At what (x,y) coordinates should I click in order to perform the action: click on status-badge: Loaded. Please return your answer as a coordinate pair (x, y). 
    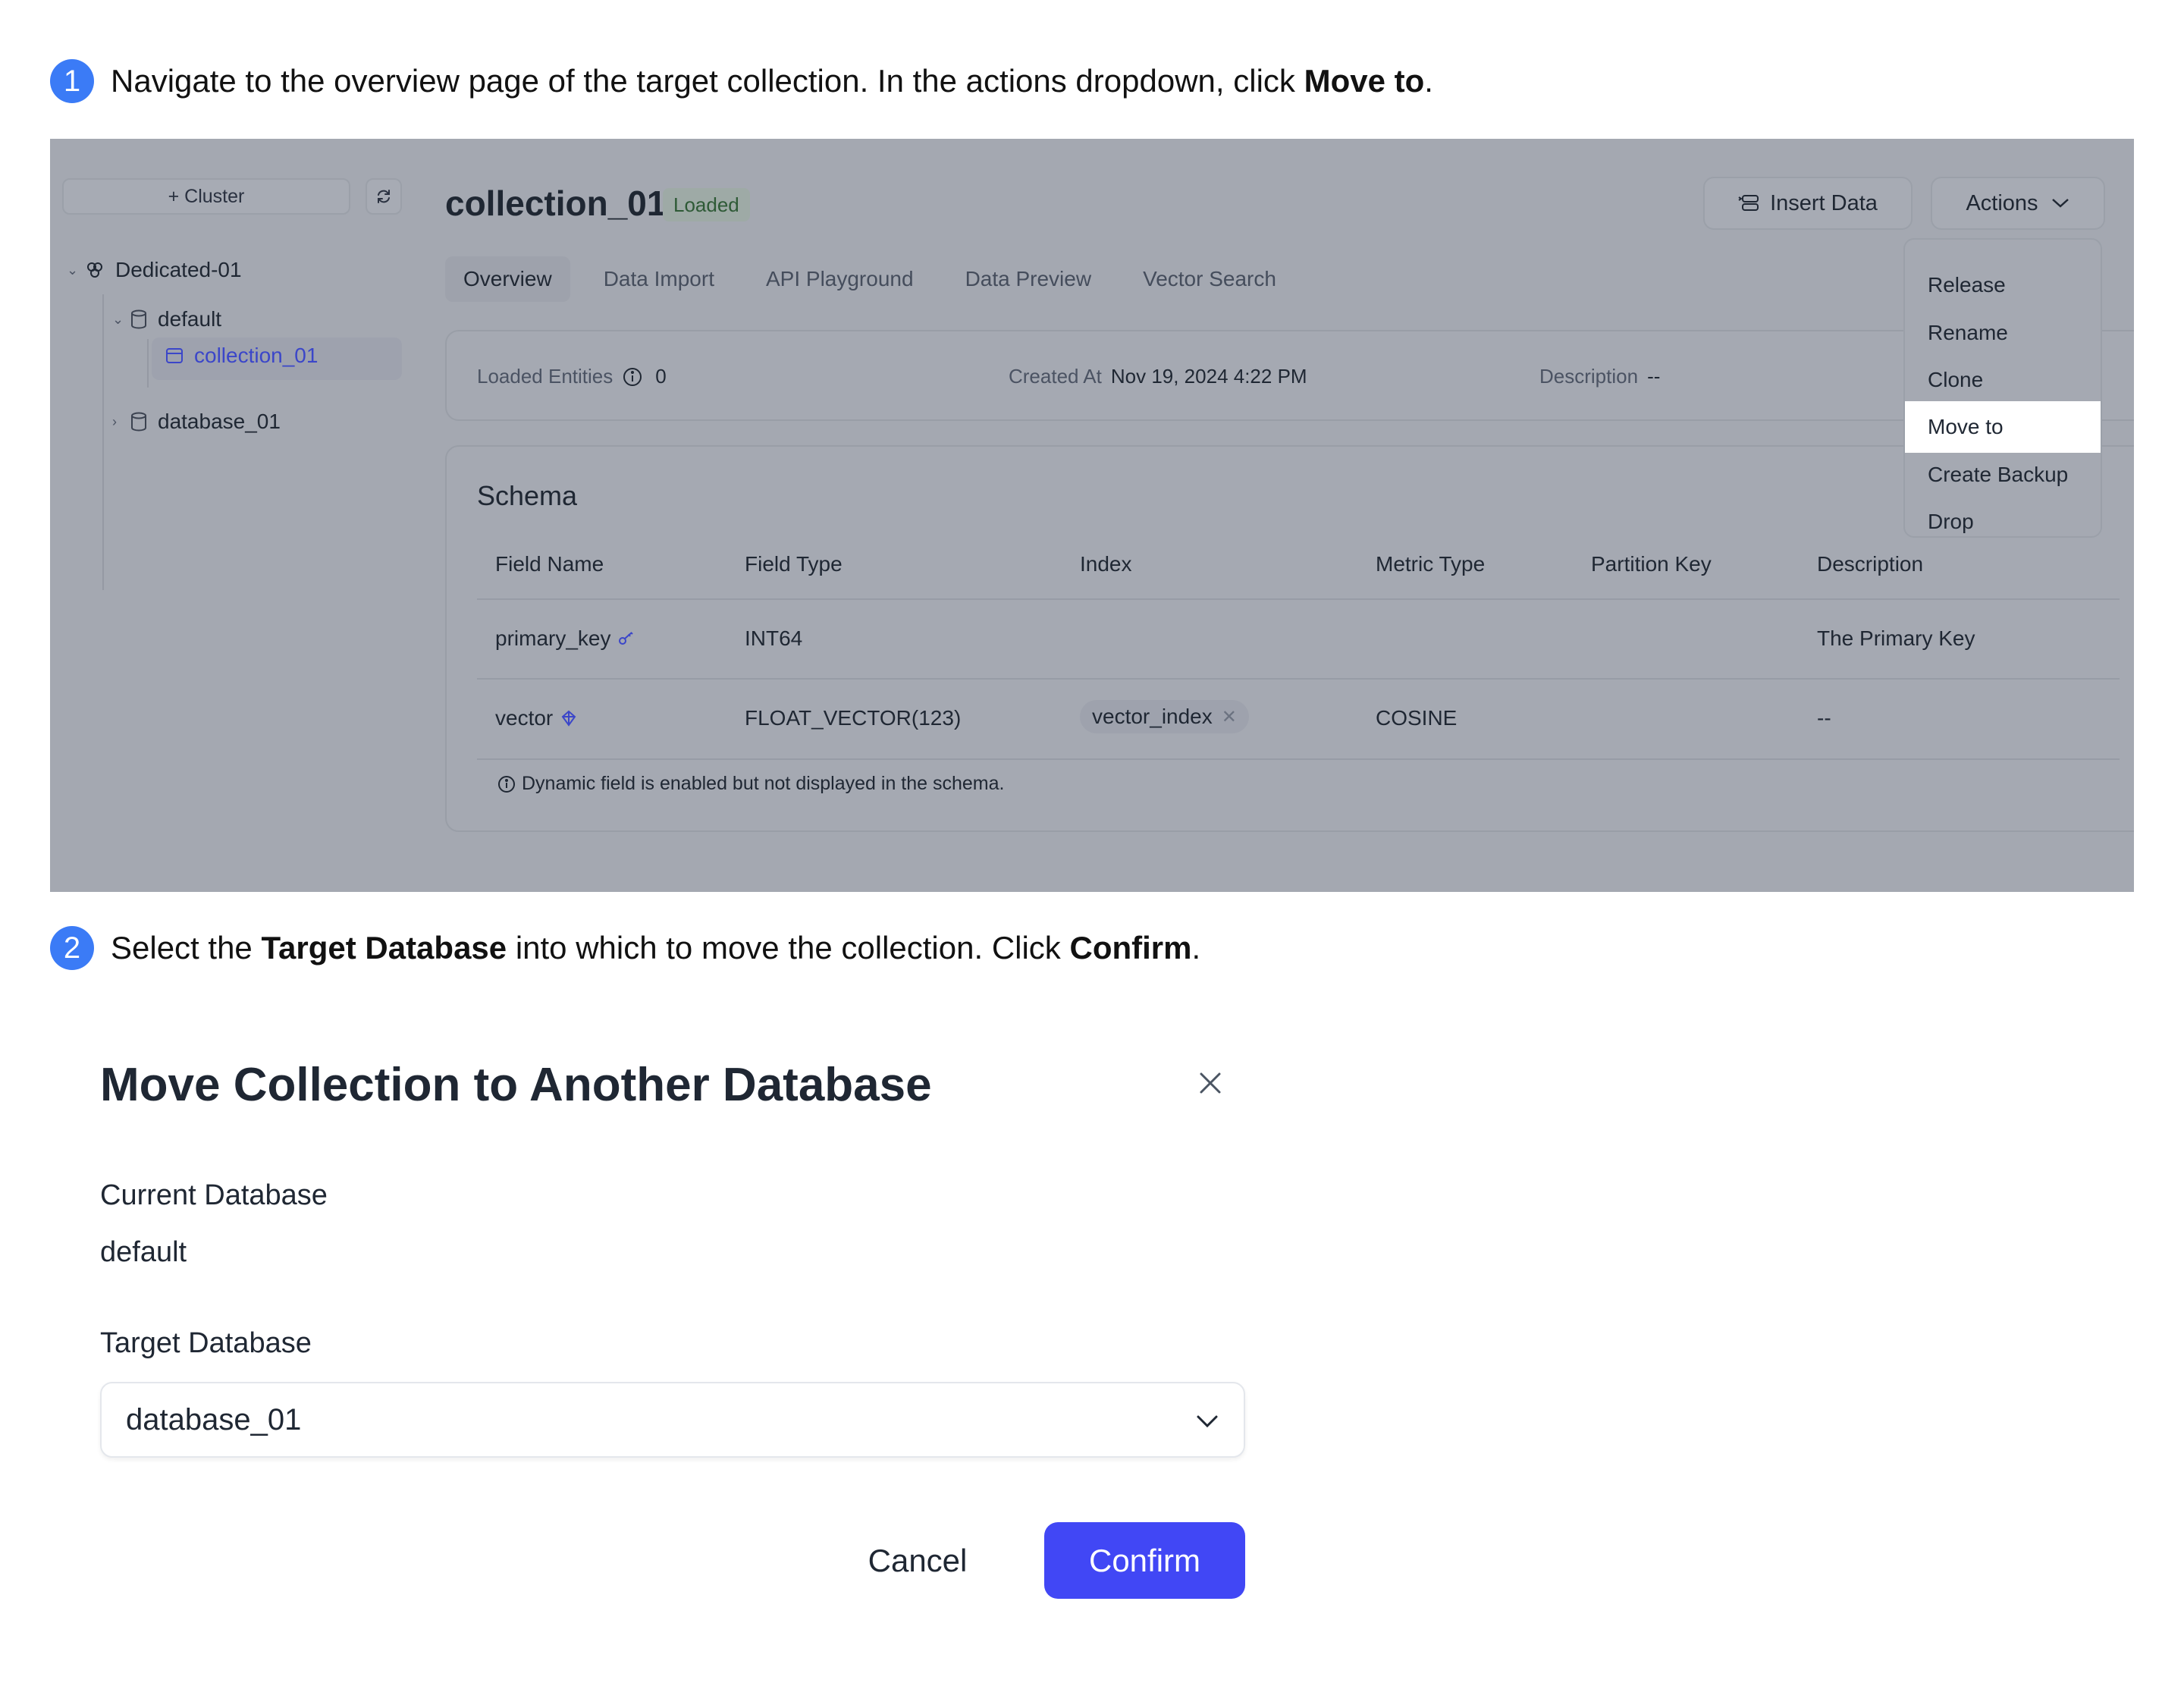
    Looking at the image, I should click on (706, 204).